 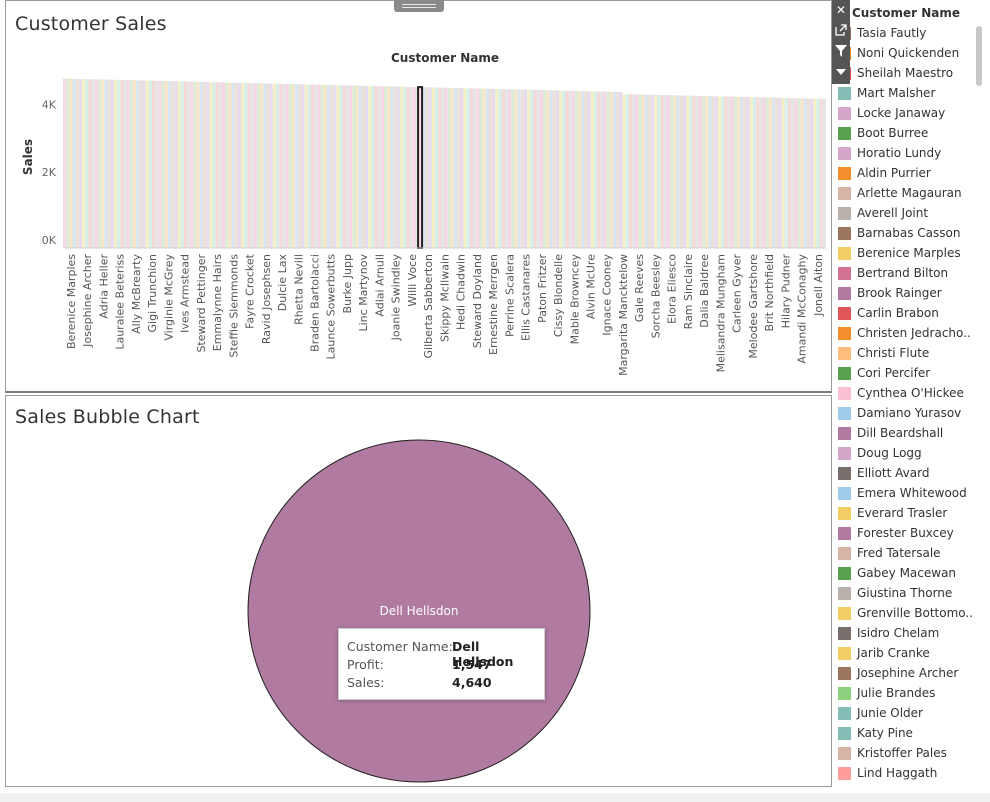 What do you see at coordinates (904, 514) in the screenshot?
I see `legend-item: Everard Trasler` at bounding box center [904, 514].